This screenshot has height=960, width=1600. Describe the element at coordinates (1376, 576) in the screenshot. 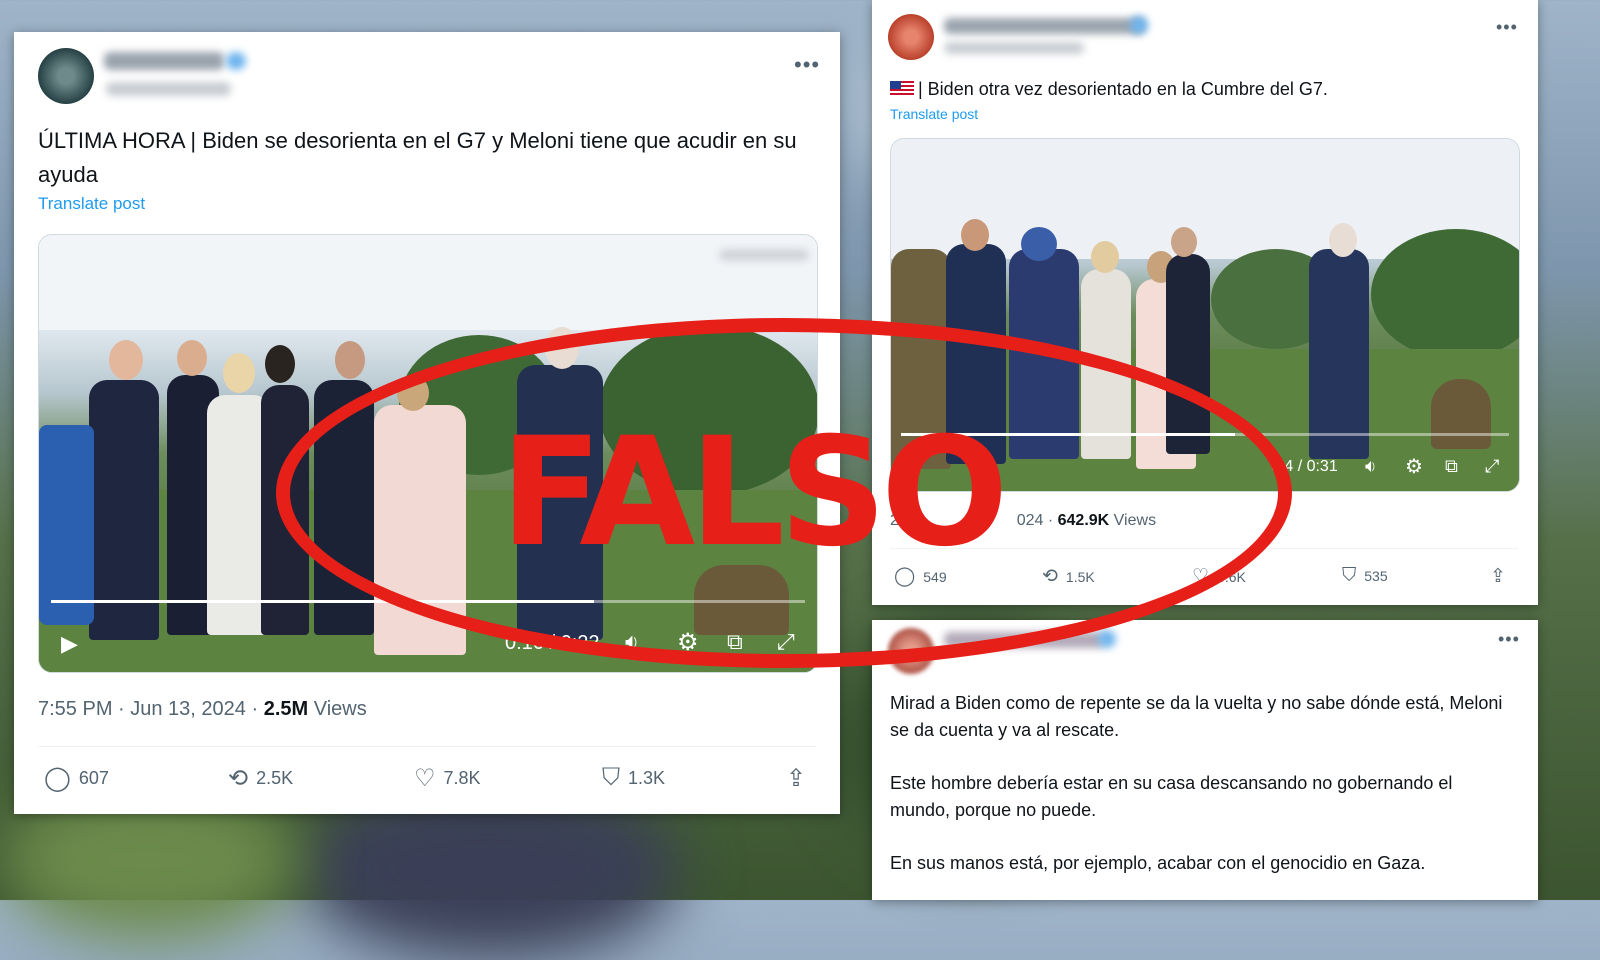

I see `bookmark-count: 535` at that location.